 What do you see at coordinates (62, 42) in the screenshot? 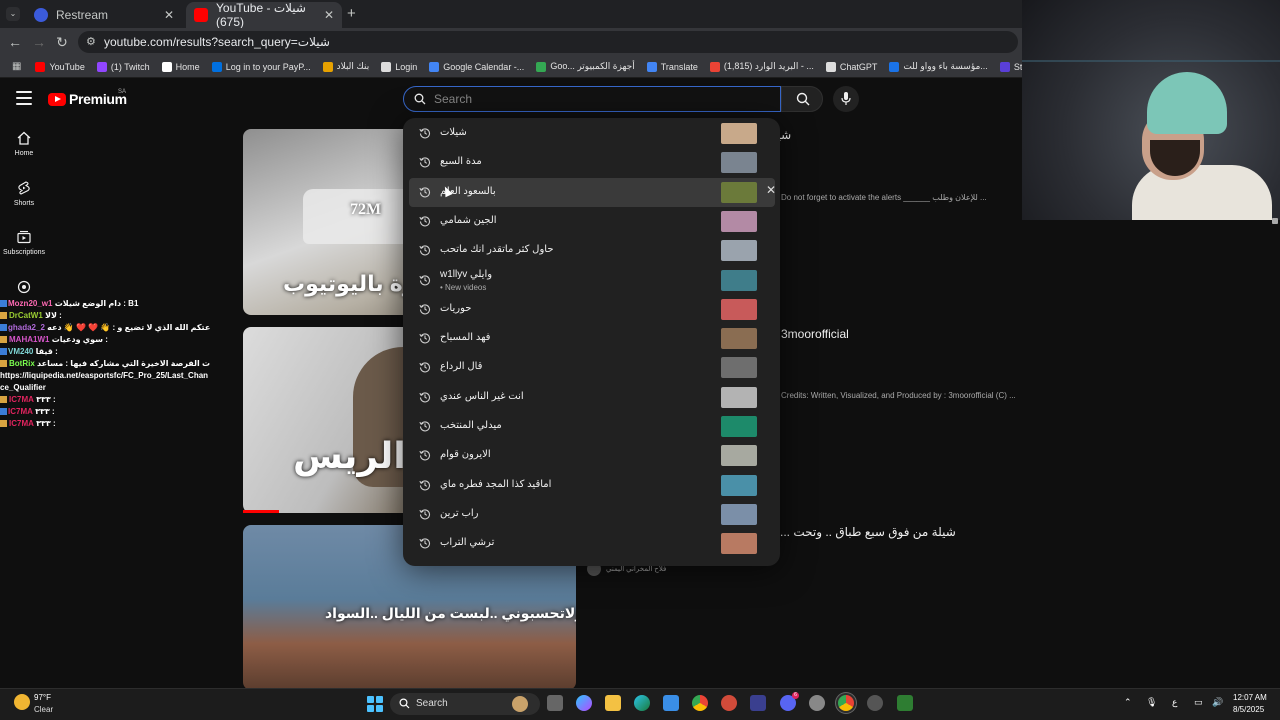
I see `reload-icon: ↻` at bounding box center [62, 42].